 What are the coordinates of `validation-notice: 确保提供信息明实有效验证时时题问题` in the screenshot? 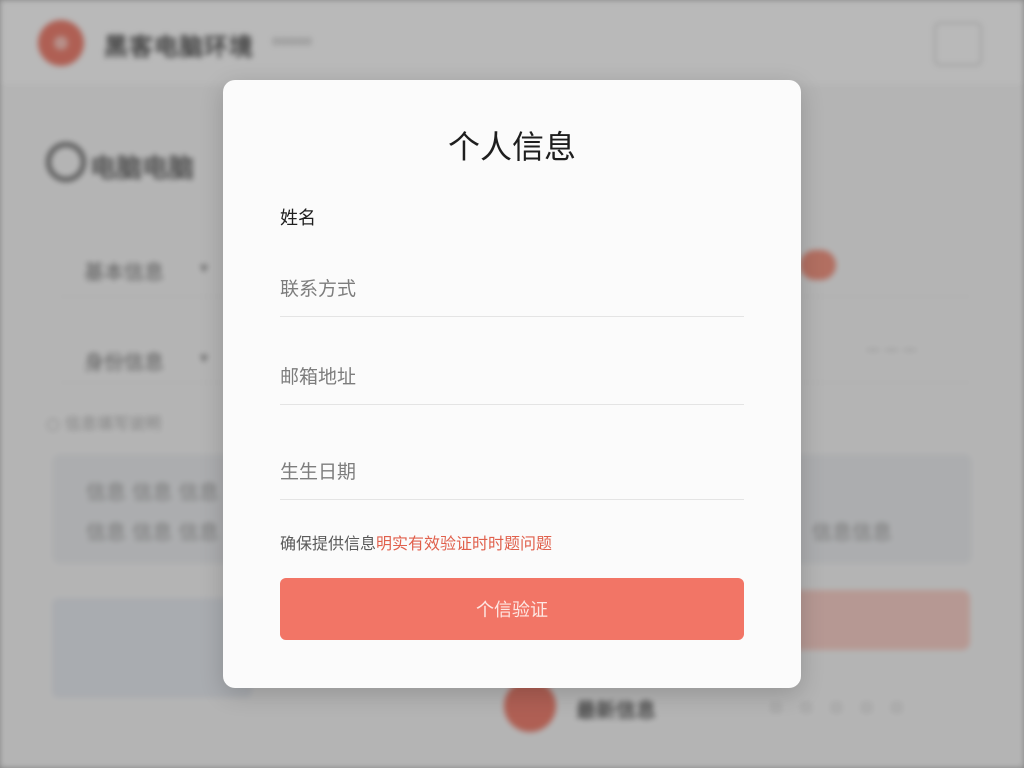 It's located at (416, 542).